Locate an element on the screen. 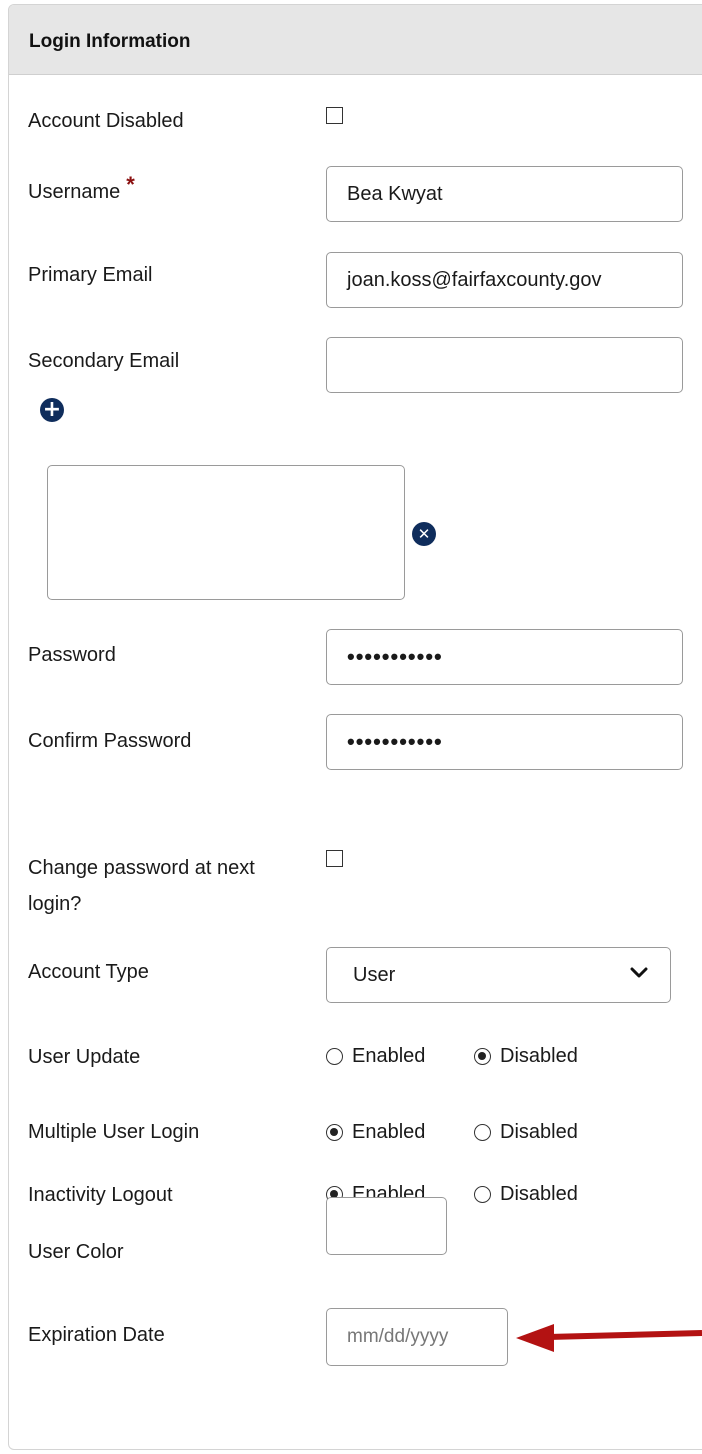 The width and height of the screenshot is (702, 1454). panel-header: Login Information is located at coordinates (355, 40).